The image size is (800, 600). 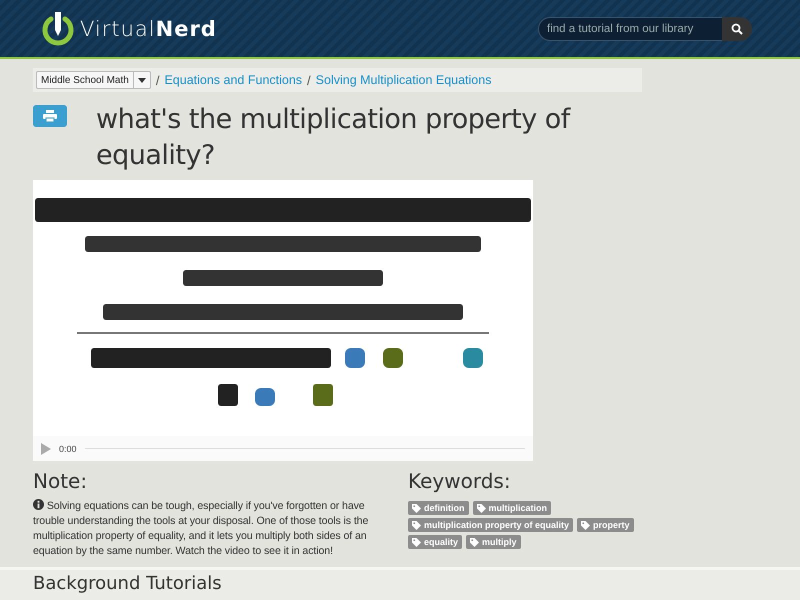 What do you see at coordinates (46, 448) in the screenshot?
I see `play-icon` at bounding box center [46, 448].